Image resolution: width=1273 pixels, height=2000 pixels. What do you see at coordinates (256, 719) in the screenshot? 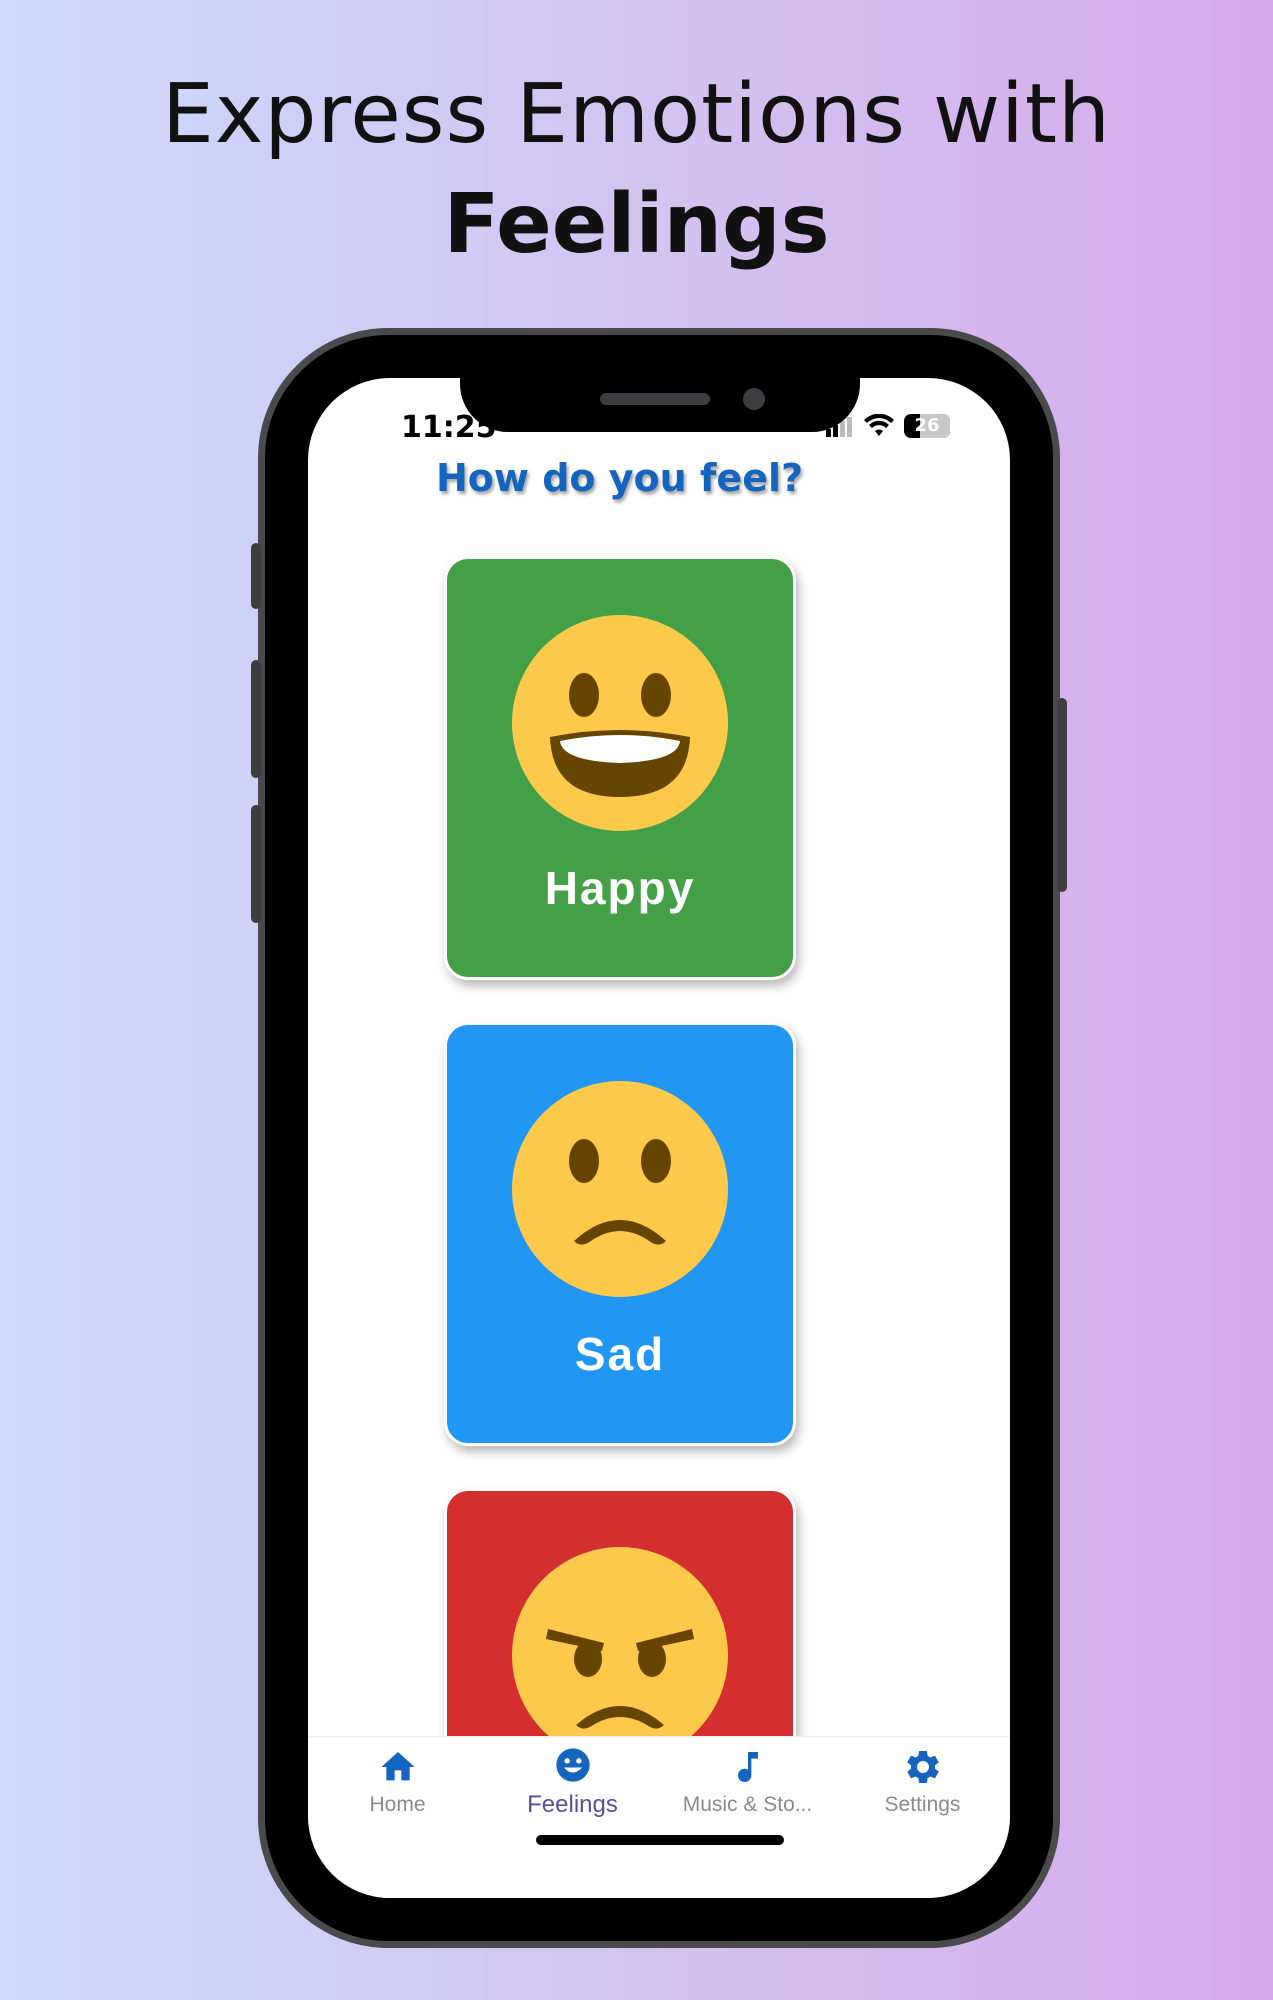
I see `phone-volume-up-button` at bounding box center [256, 719].